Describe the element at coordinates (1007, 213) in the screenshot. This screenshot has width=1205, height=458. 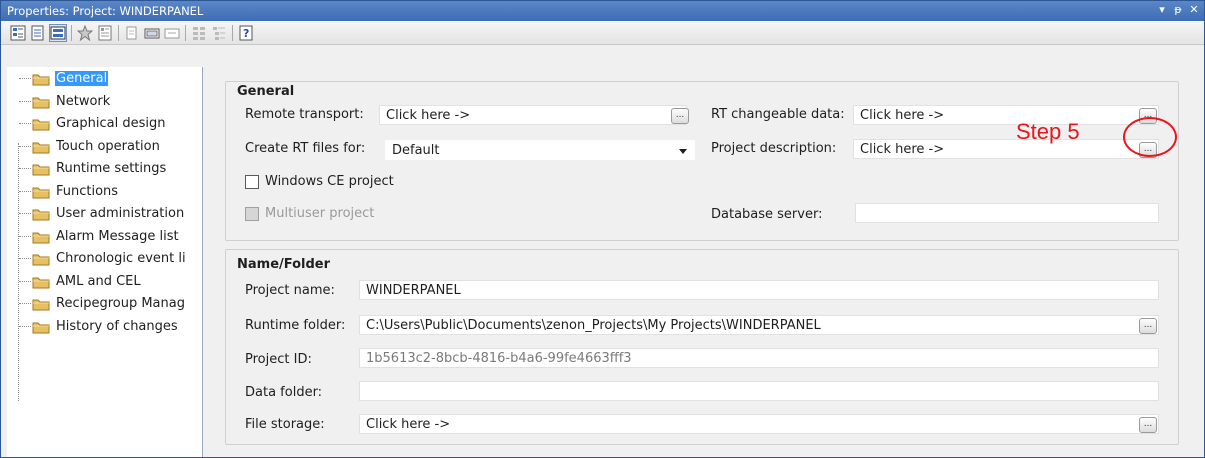
I see `database-server-field` at that location.